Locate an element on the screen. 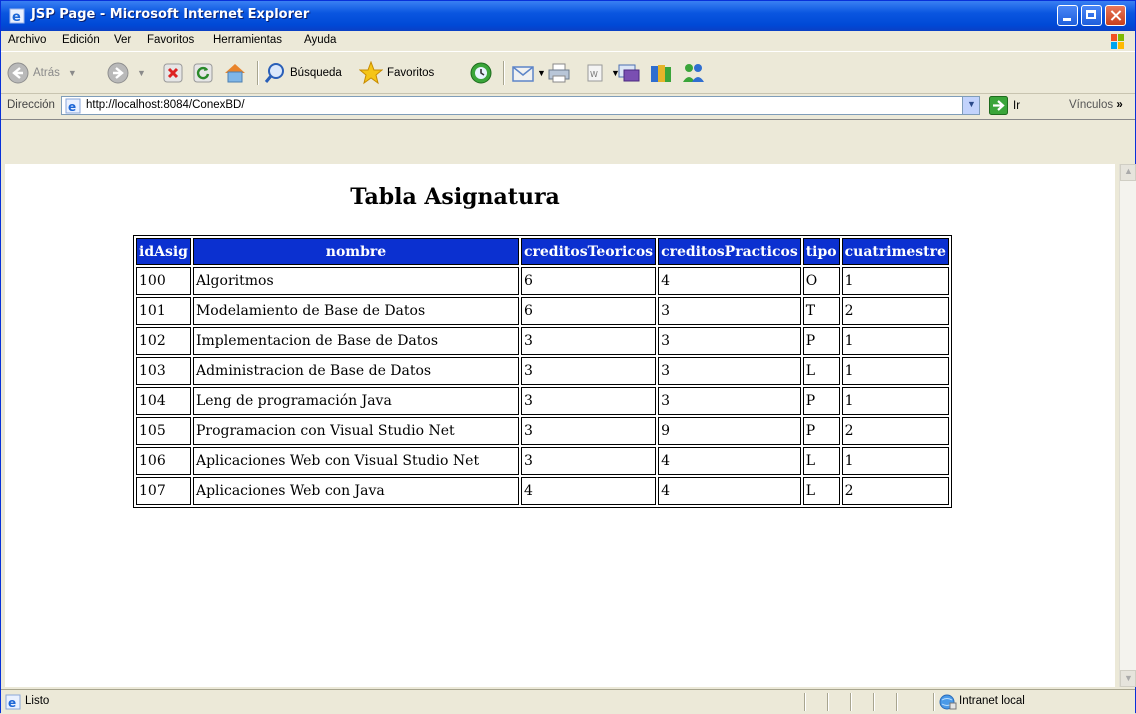 Image resolution: width=1136 pixels, height=714 pixels. close-button is located at coordinates (1115, 15).